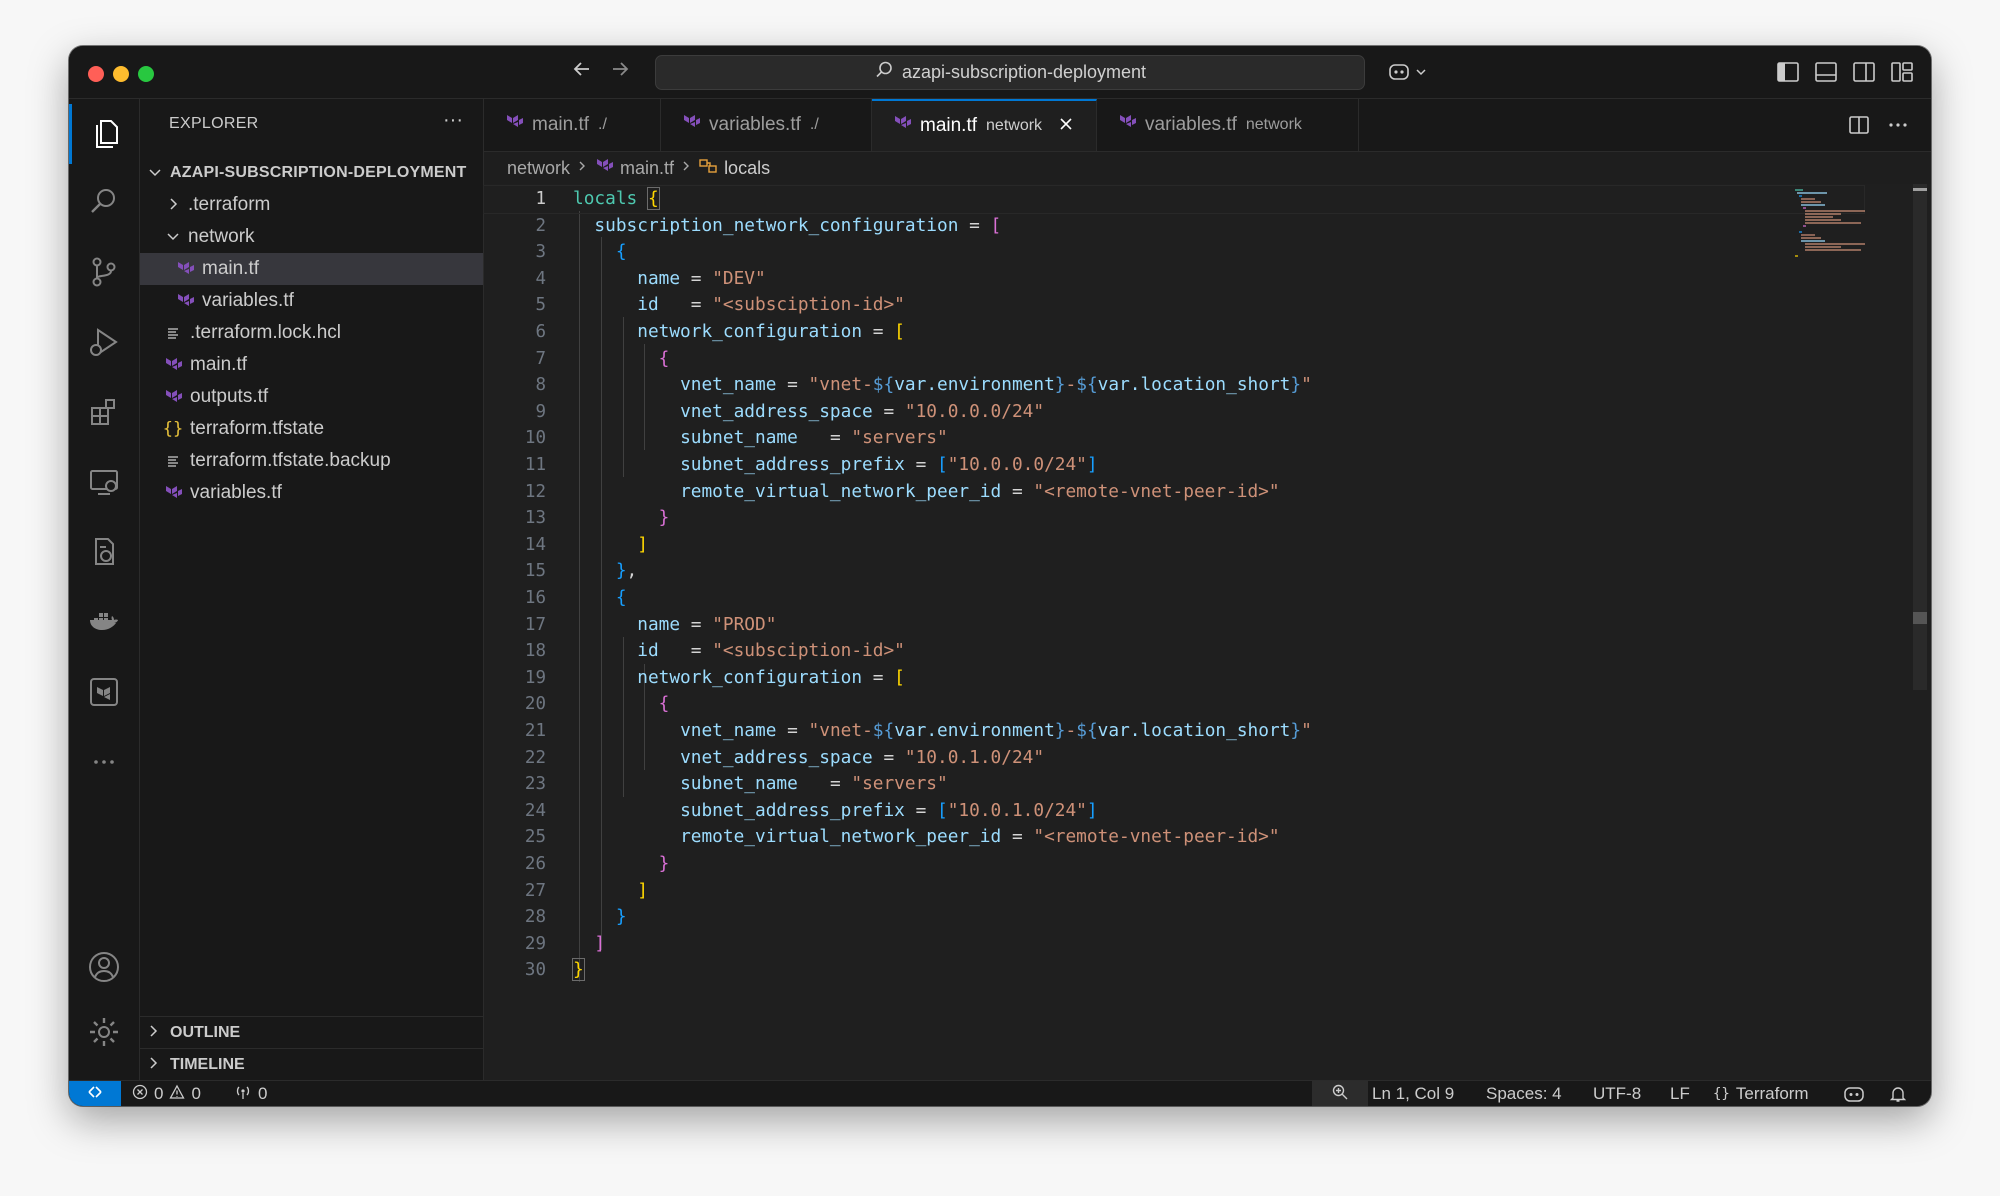  Describe the element at coordinates (1174, 704) in the screenshot. I see `code-line: 20 {` at that location.